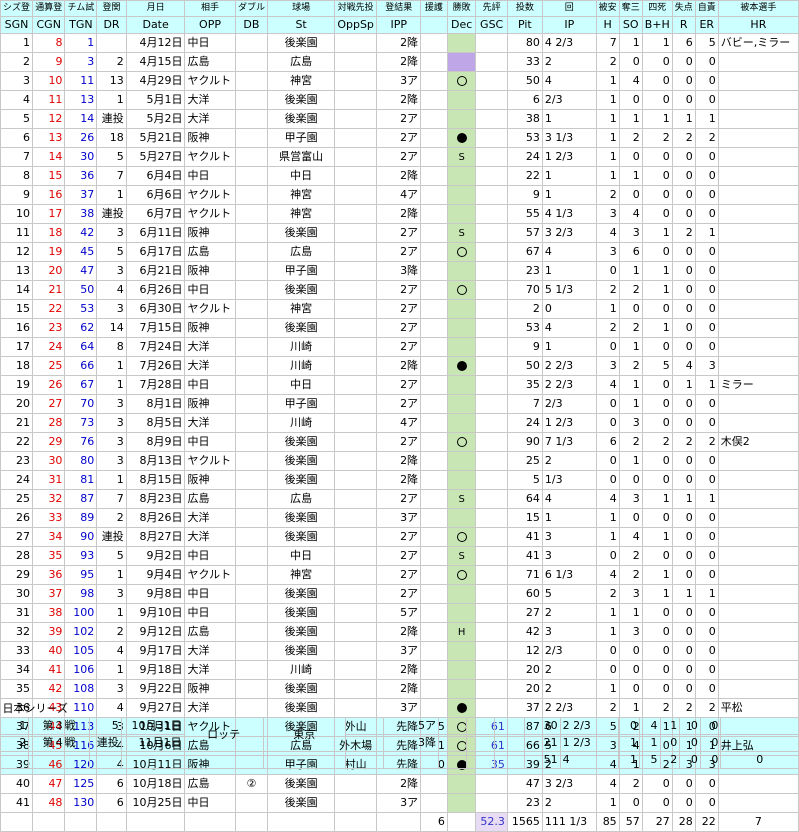 This screenshot has height=832, width=799. What do you see at coordinates (491, 822) in the screenshot?
I see `total-gsc: 52.3` at bounding box center [491, 822].